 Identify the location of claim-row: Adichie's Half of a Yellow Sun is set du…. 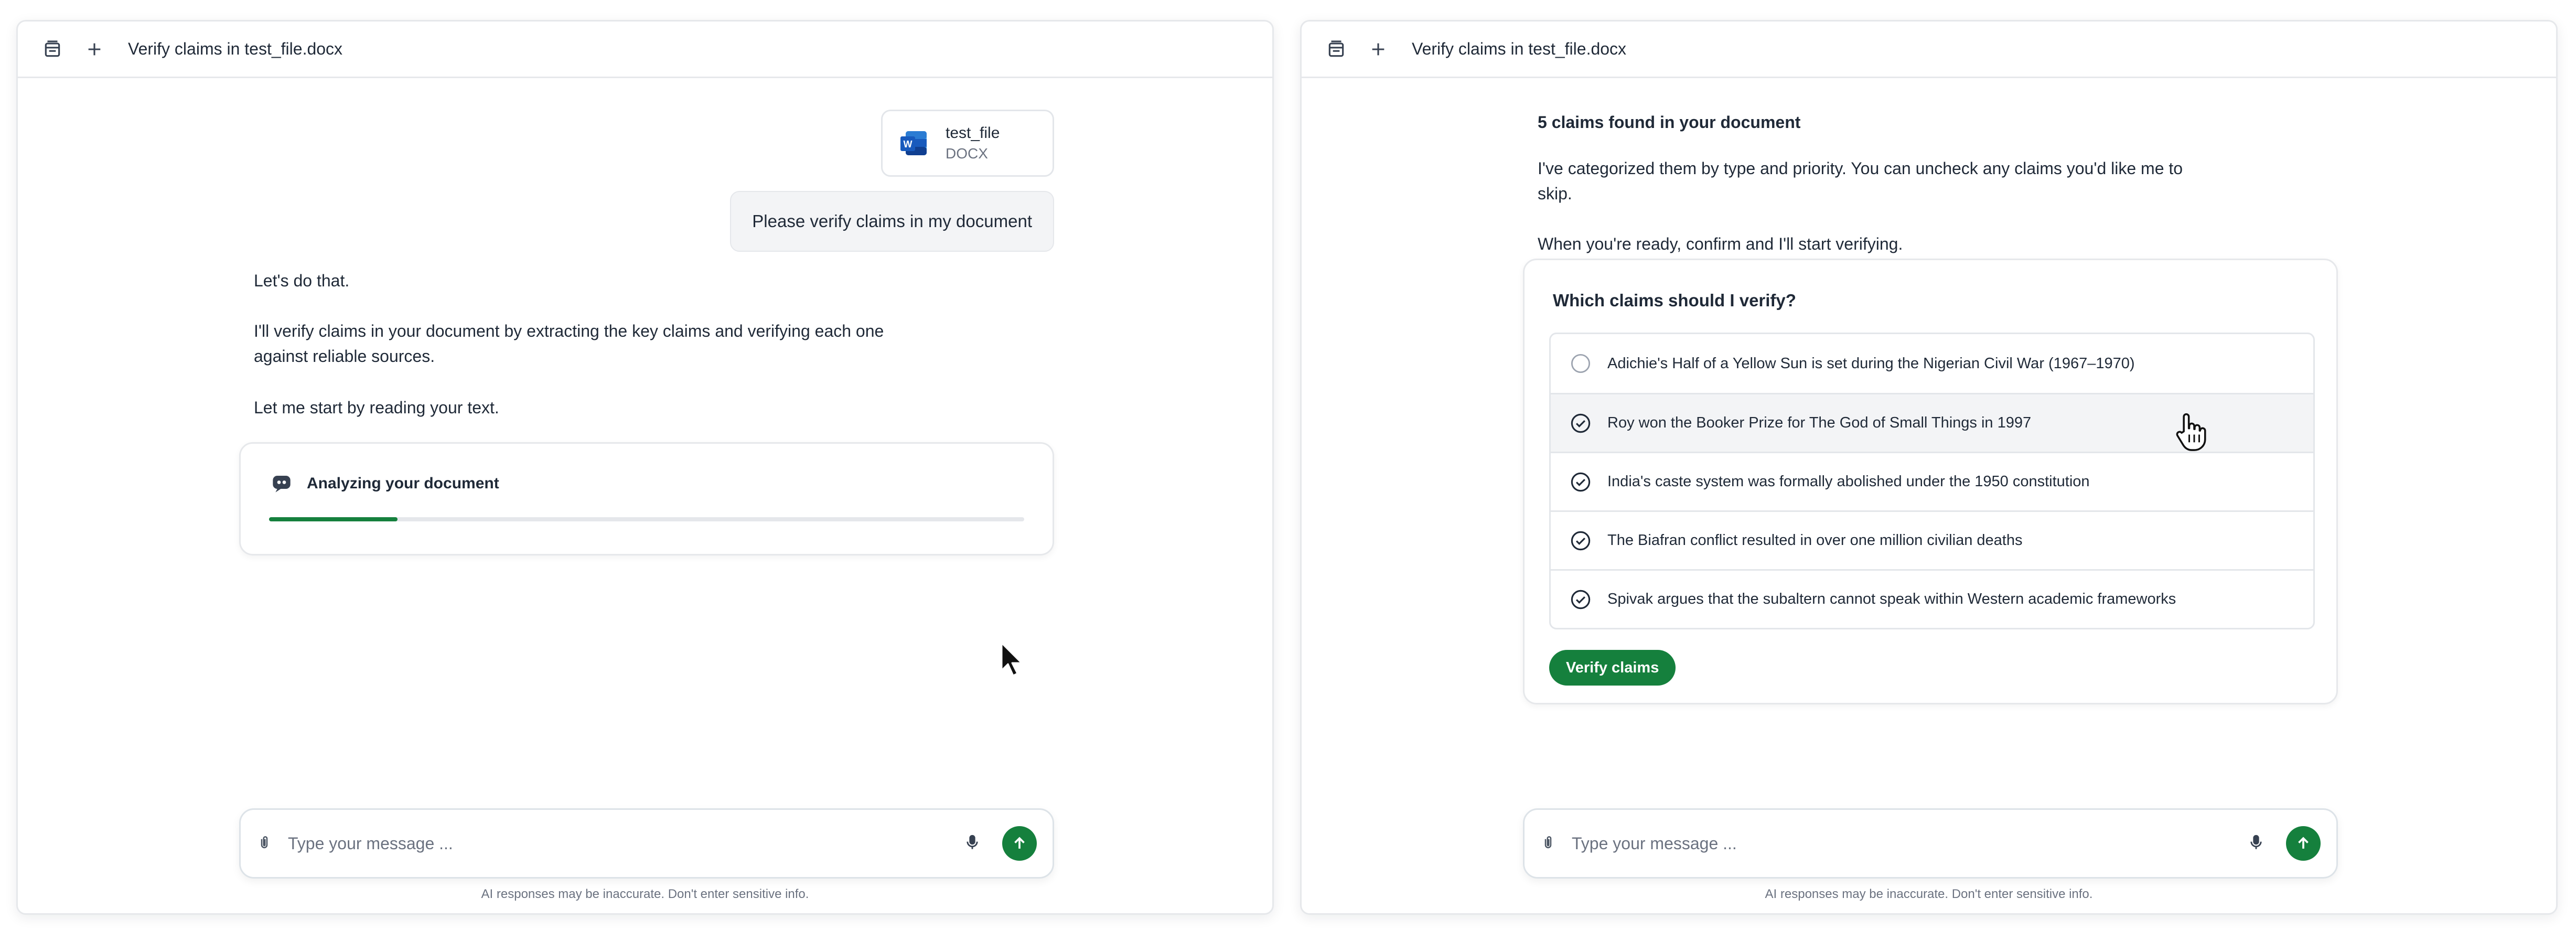
(1932, 363).